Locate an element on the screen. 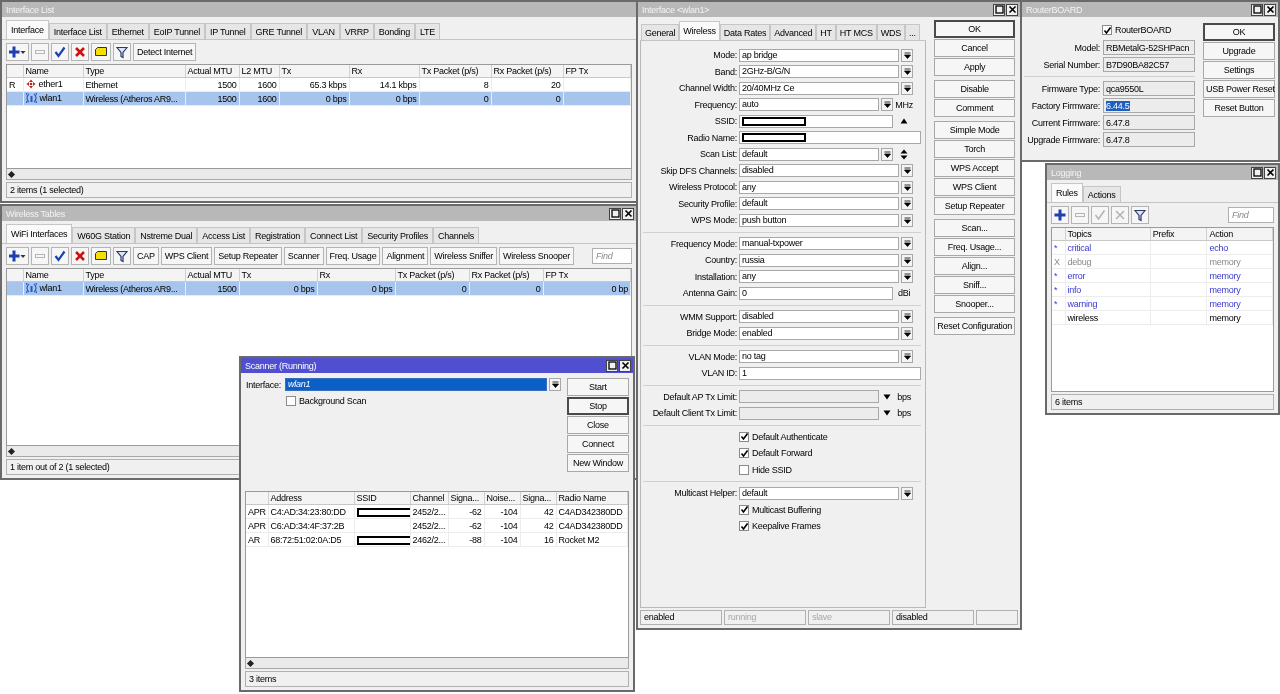 The image size is (1280, 694). column-header: Topics is located at coordinates (1108, 234).